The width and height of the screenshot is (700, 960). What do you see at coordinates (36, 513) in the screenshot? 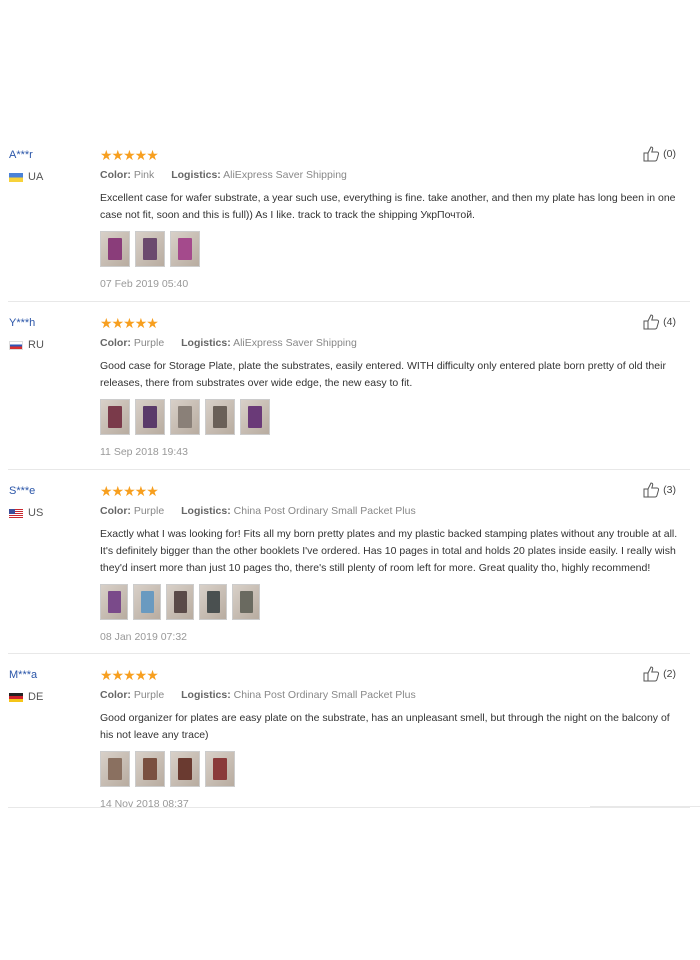
I see `country-code: US` at bounding box center [36, 513].